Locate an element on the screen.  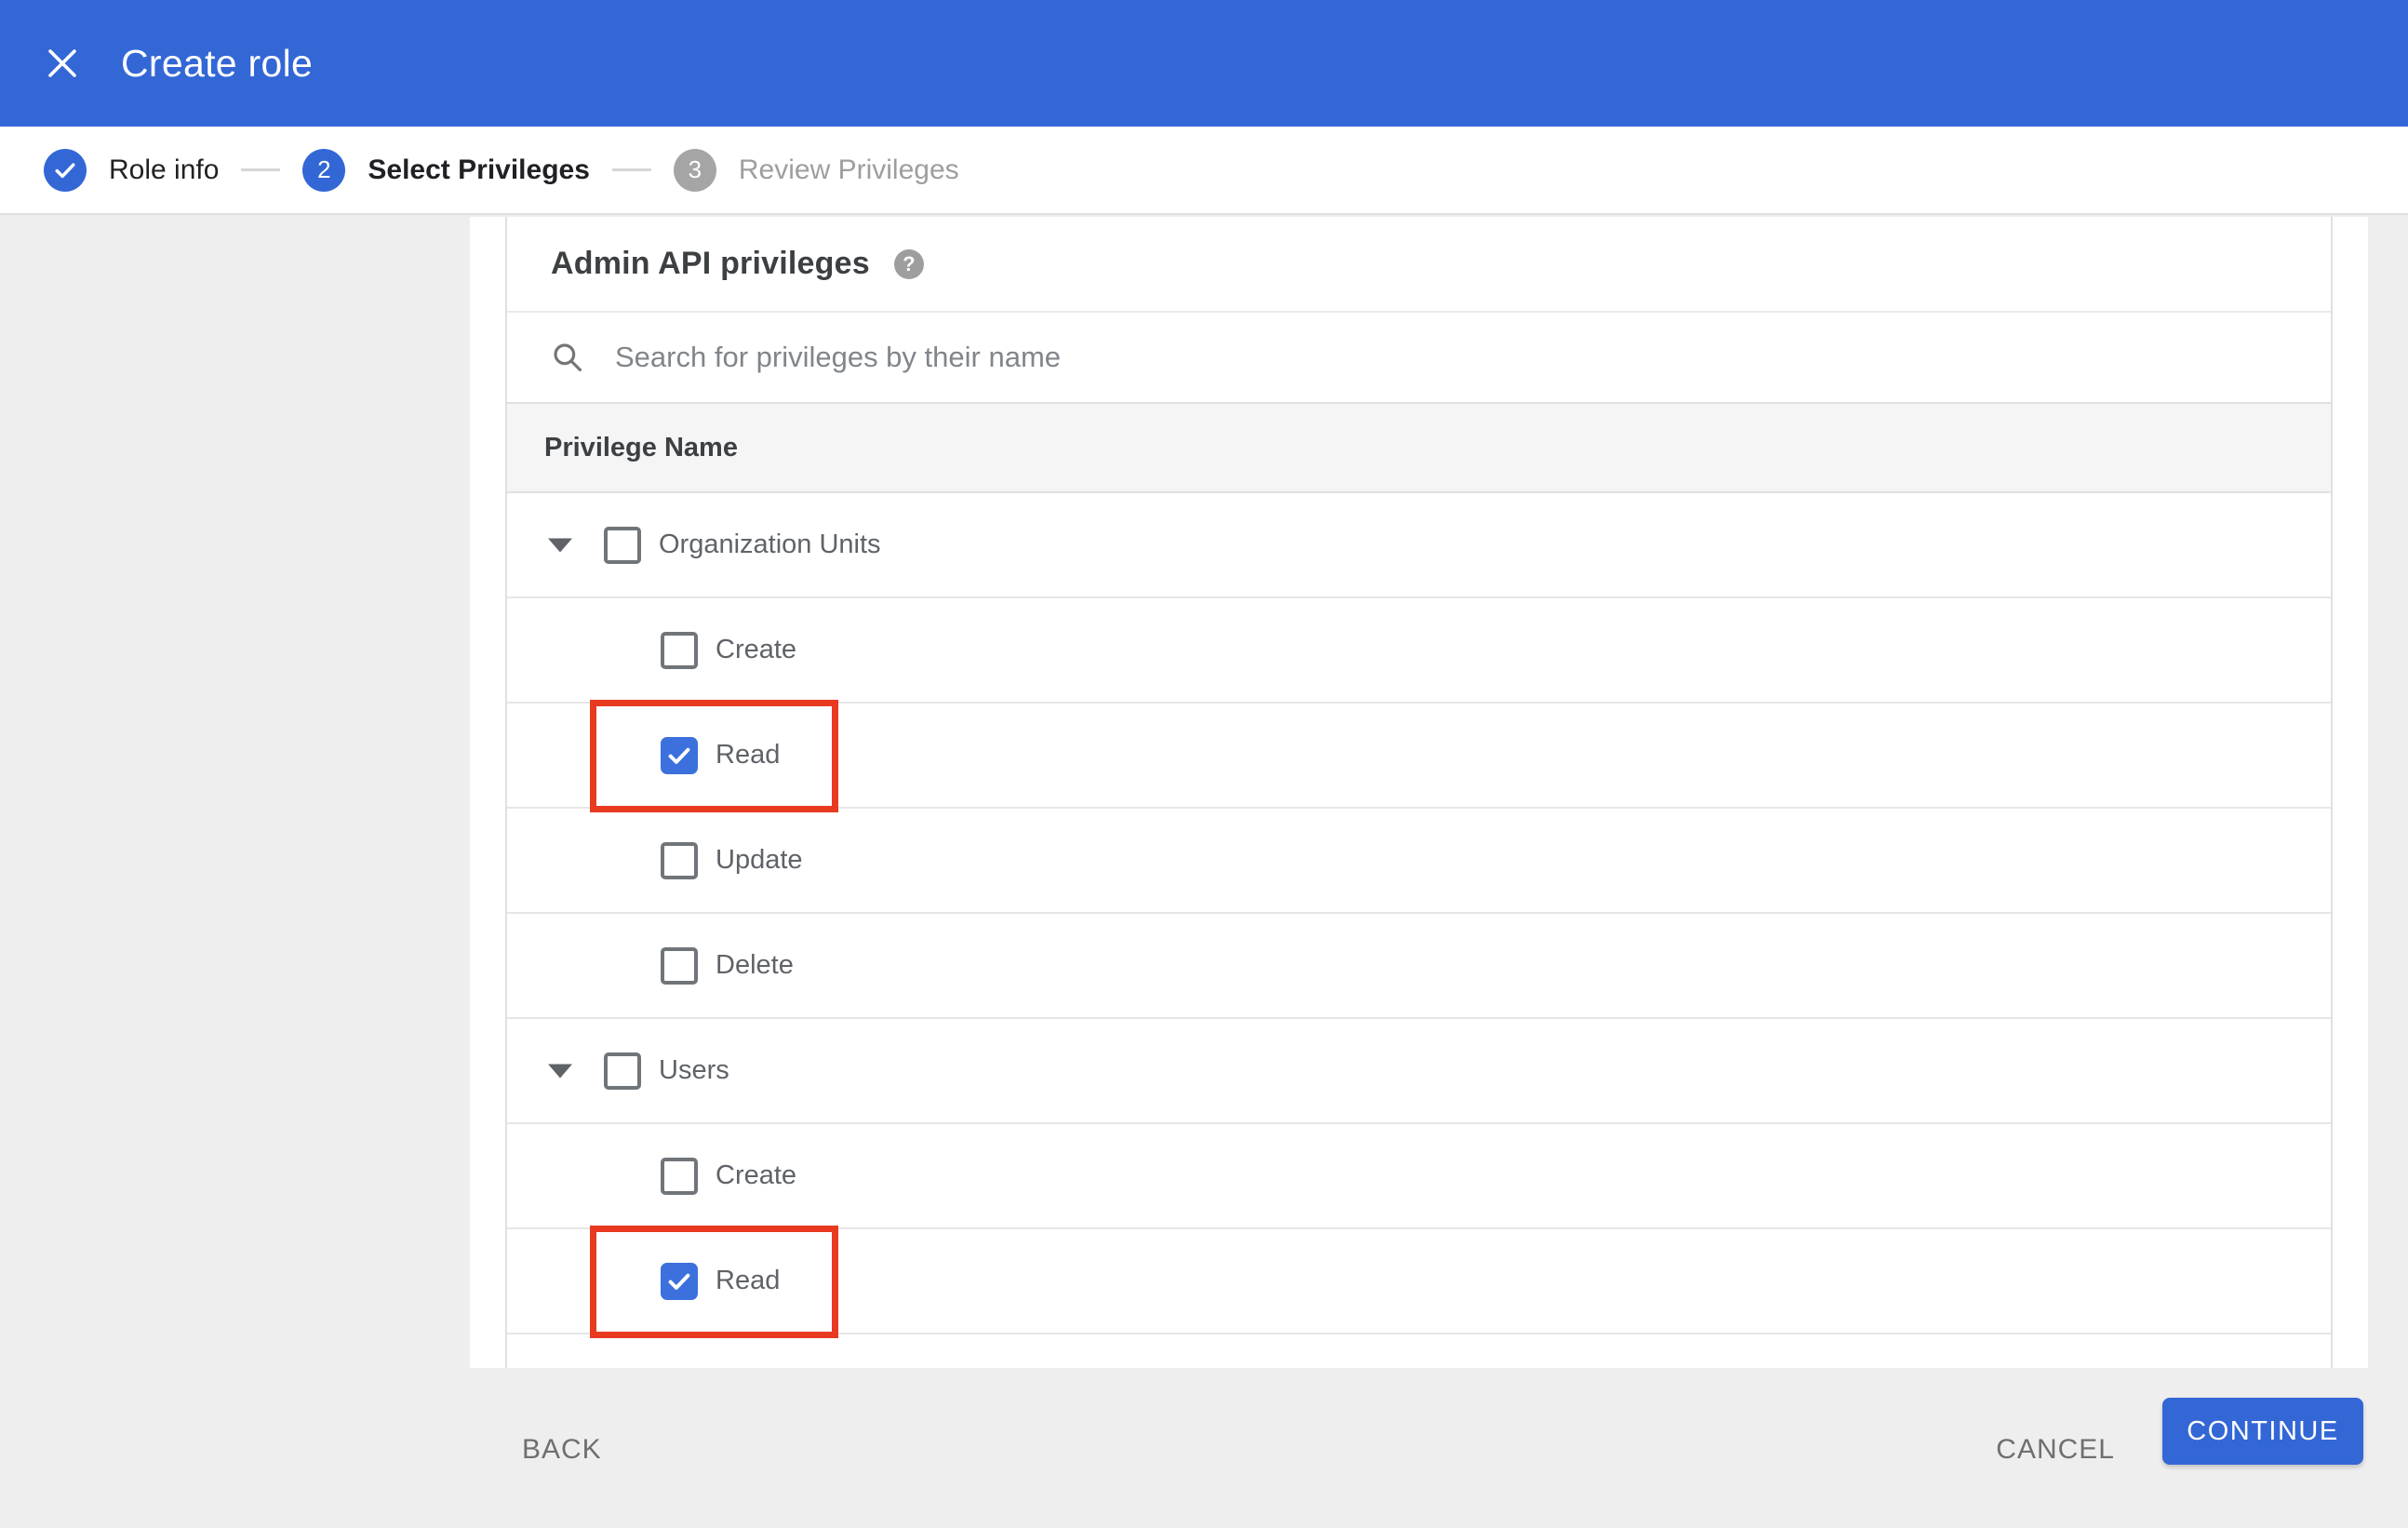
checkbox-checked-users-read is located at coordinates (680, 1281).